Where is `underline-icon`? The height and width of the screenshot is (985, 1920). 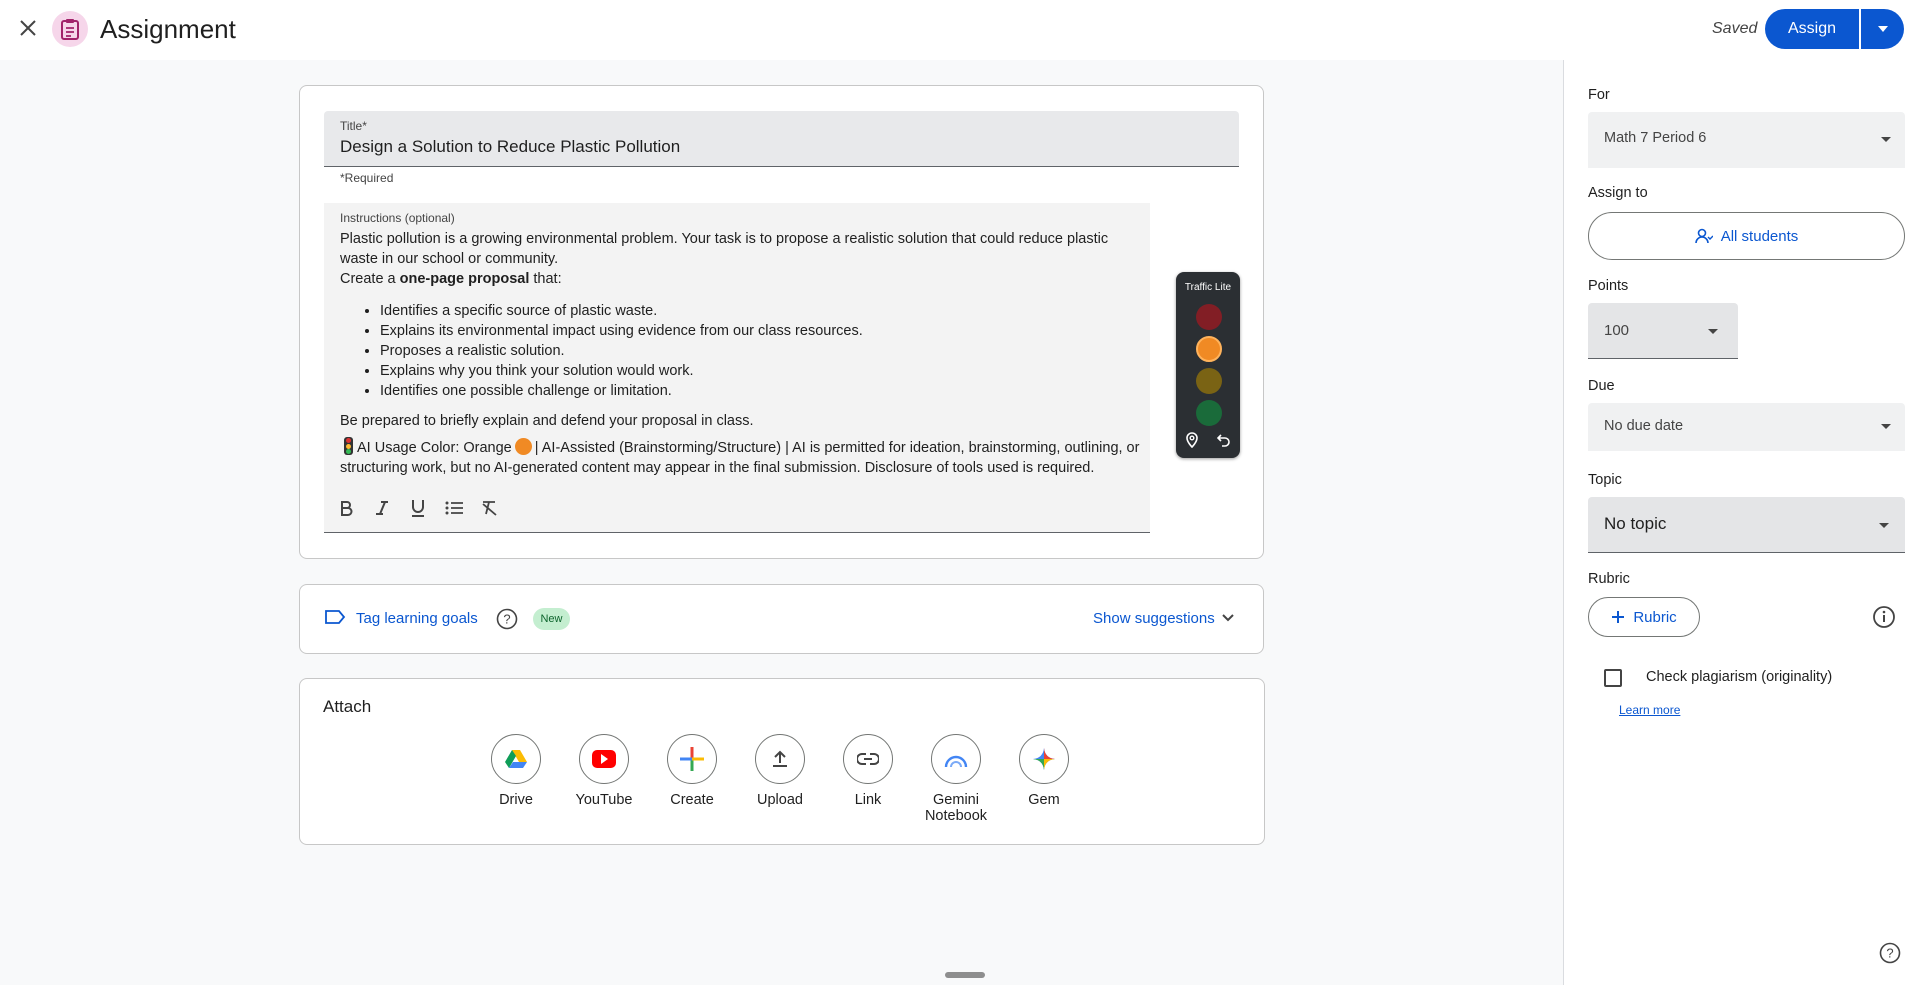 underline-icon is located at coordinates (418, 508).